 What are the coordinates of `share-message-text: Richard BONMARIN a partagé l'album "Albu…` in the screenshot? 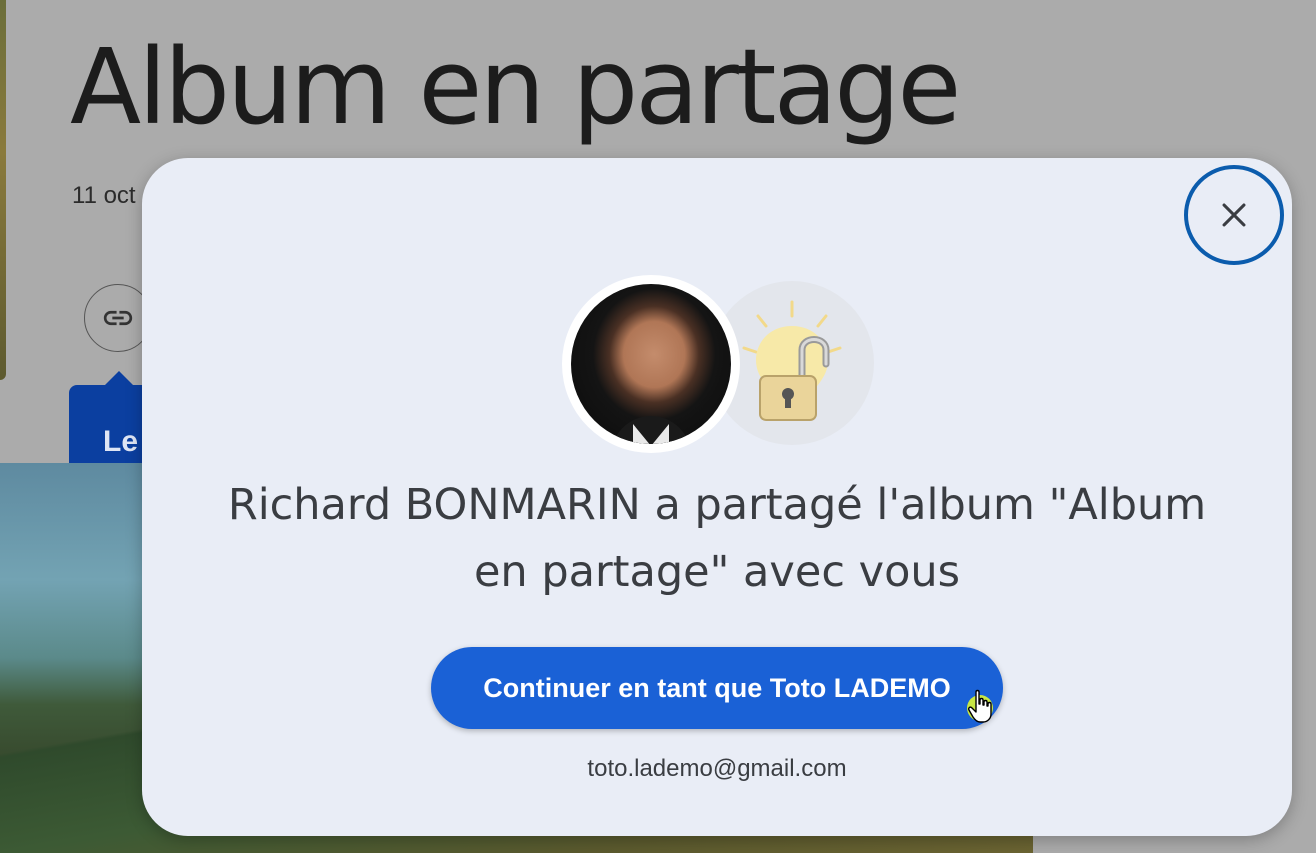 It's located at (717, 538).